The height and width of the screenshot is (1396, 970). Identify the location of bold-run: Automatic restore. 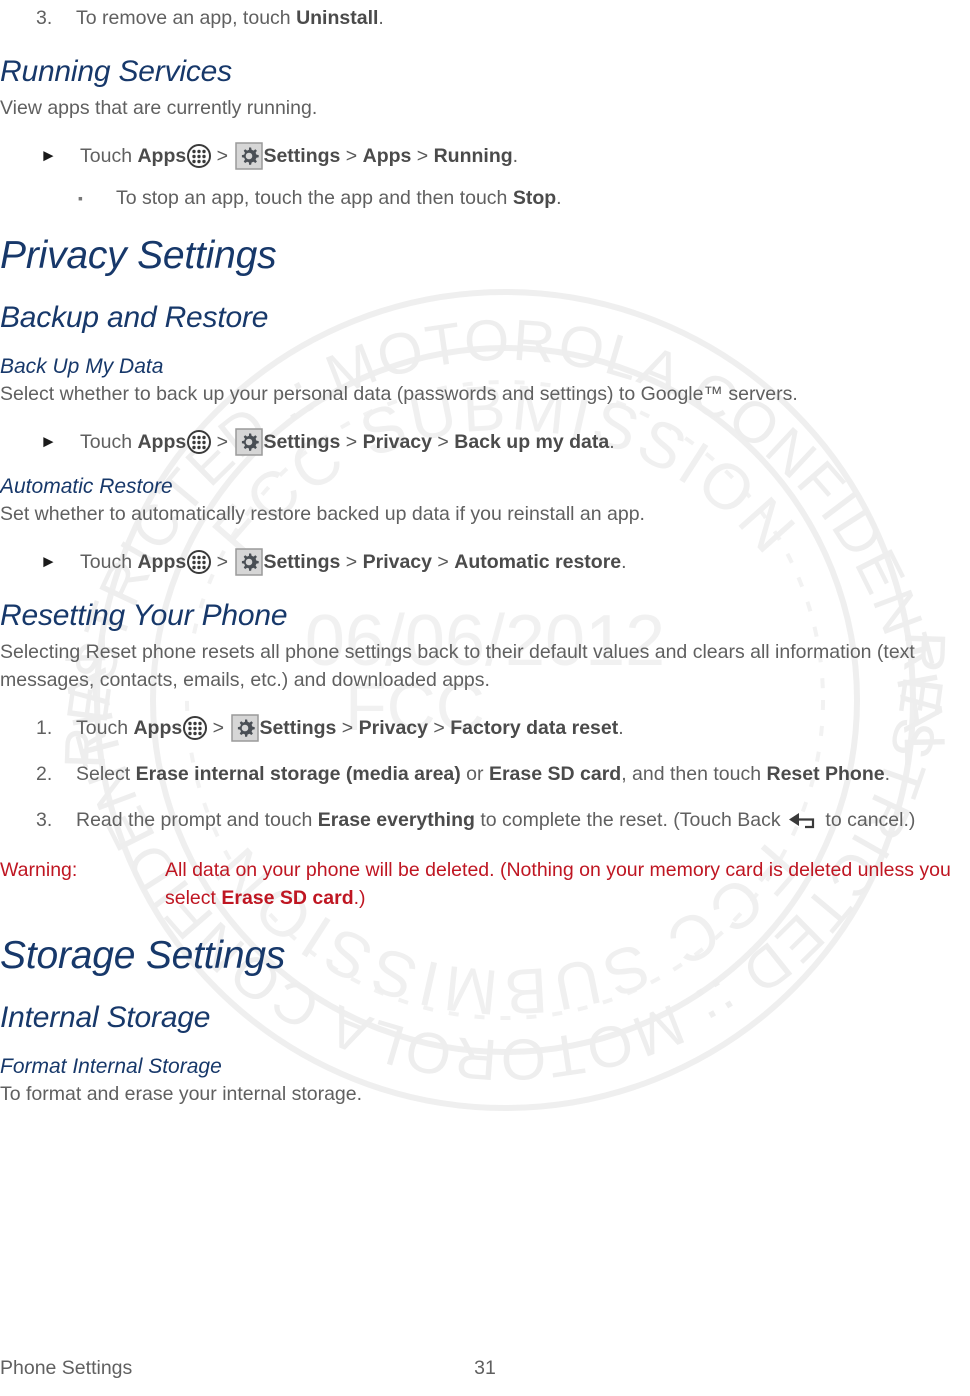
(538, 562).